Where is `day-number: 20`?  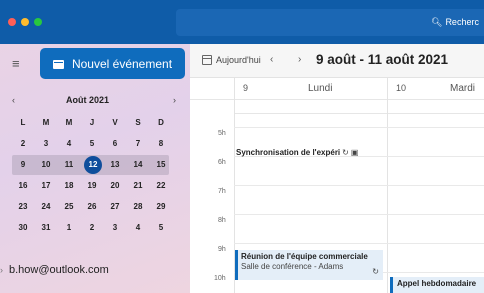
day-number: 20 is located at coordinates (115, 185).